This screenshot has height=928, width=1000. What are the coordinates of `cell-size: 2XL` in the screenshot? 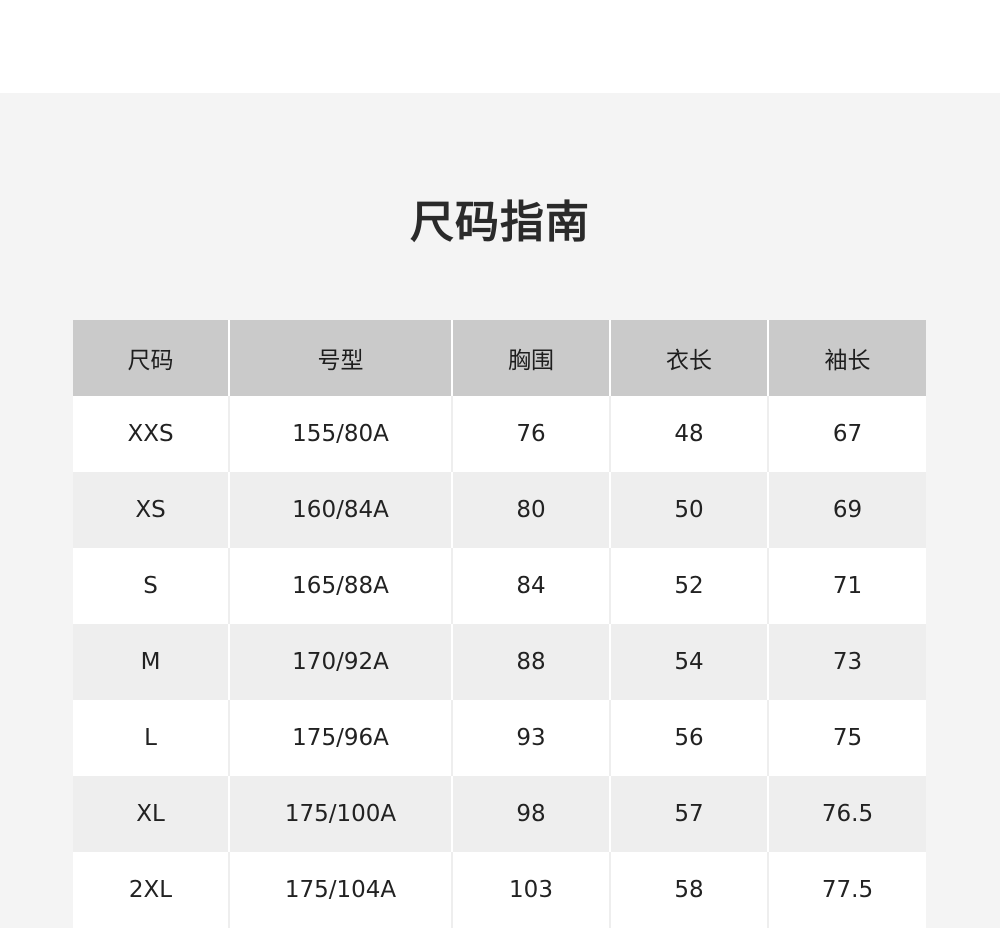 It's located at (151, 890).